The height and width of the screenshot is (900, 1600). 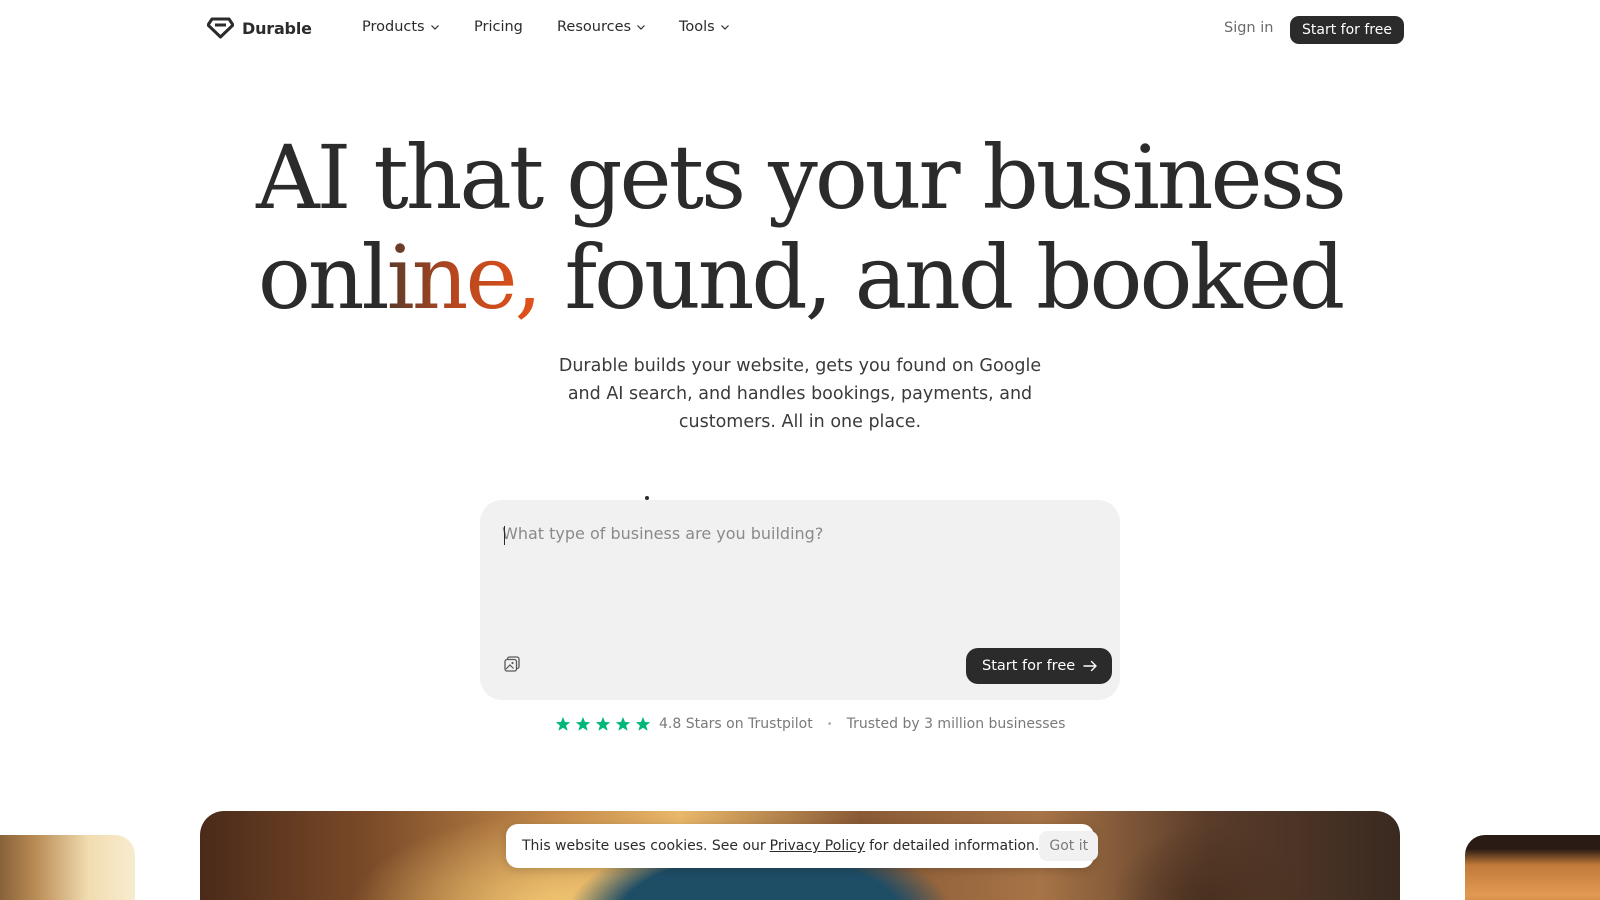 I want to click on cookie-got-it-button: Got it, so click(x=1069, y=846).